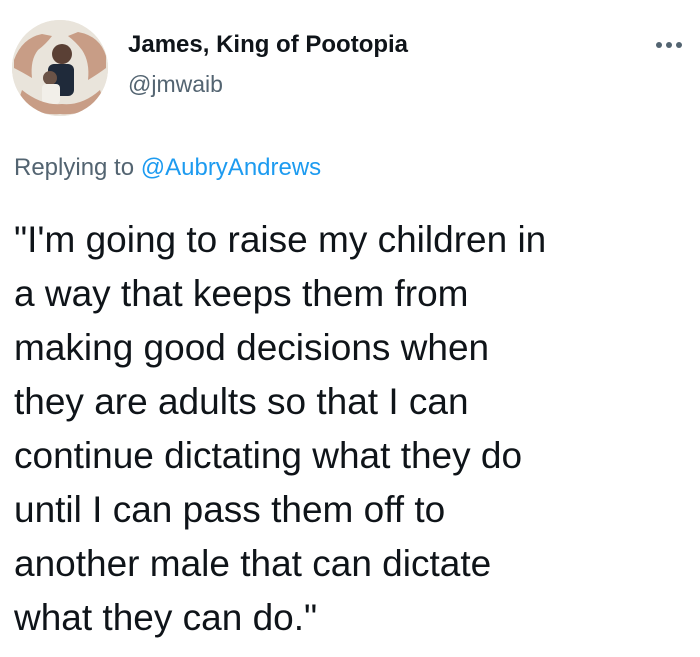 This screenshot has width=700, height=657. I want to click on reply-mention-link: @AubryAndrews, so click(231, 167).